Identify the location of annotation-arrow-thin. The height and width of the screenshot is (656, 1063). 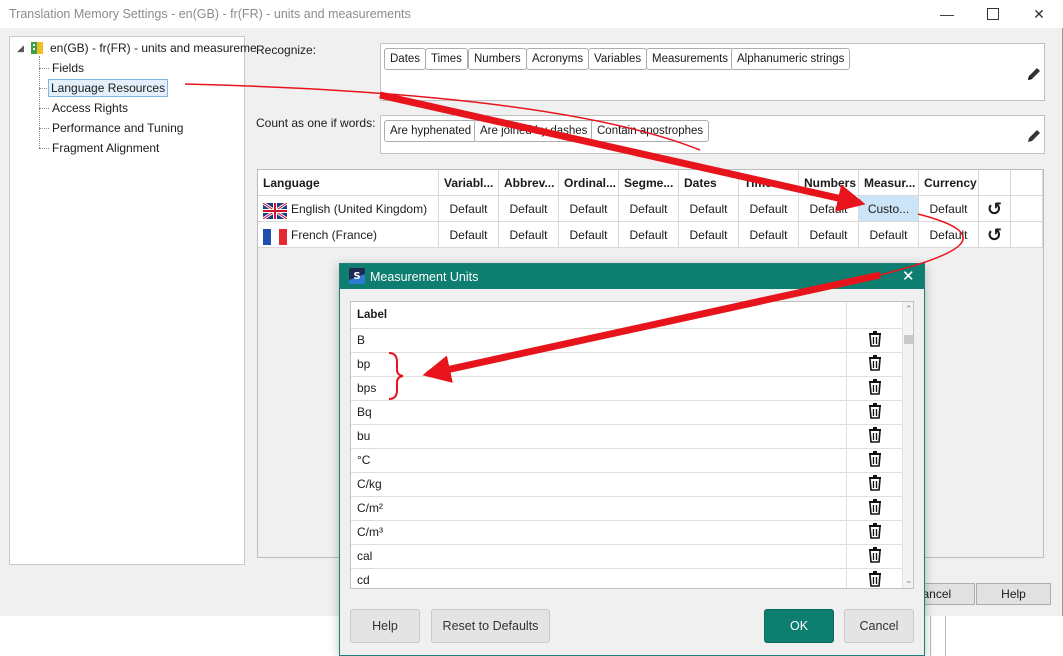
(442, 117).